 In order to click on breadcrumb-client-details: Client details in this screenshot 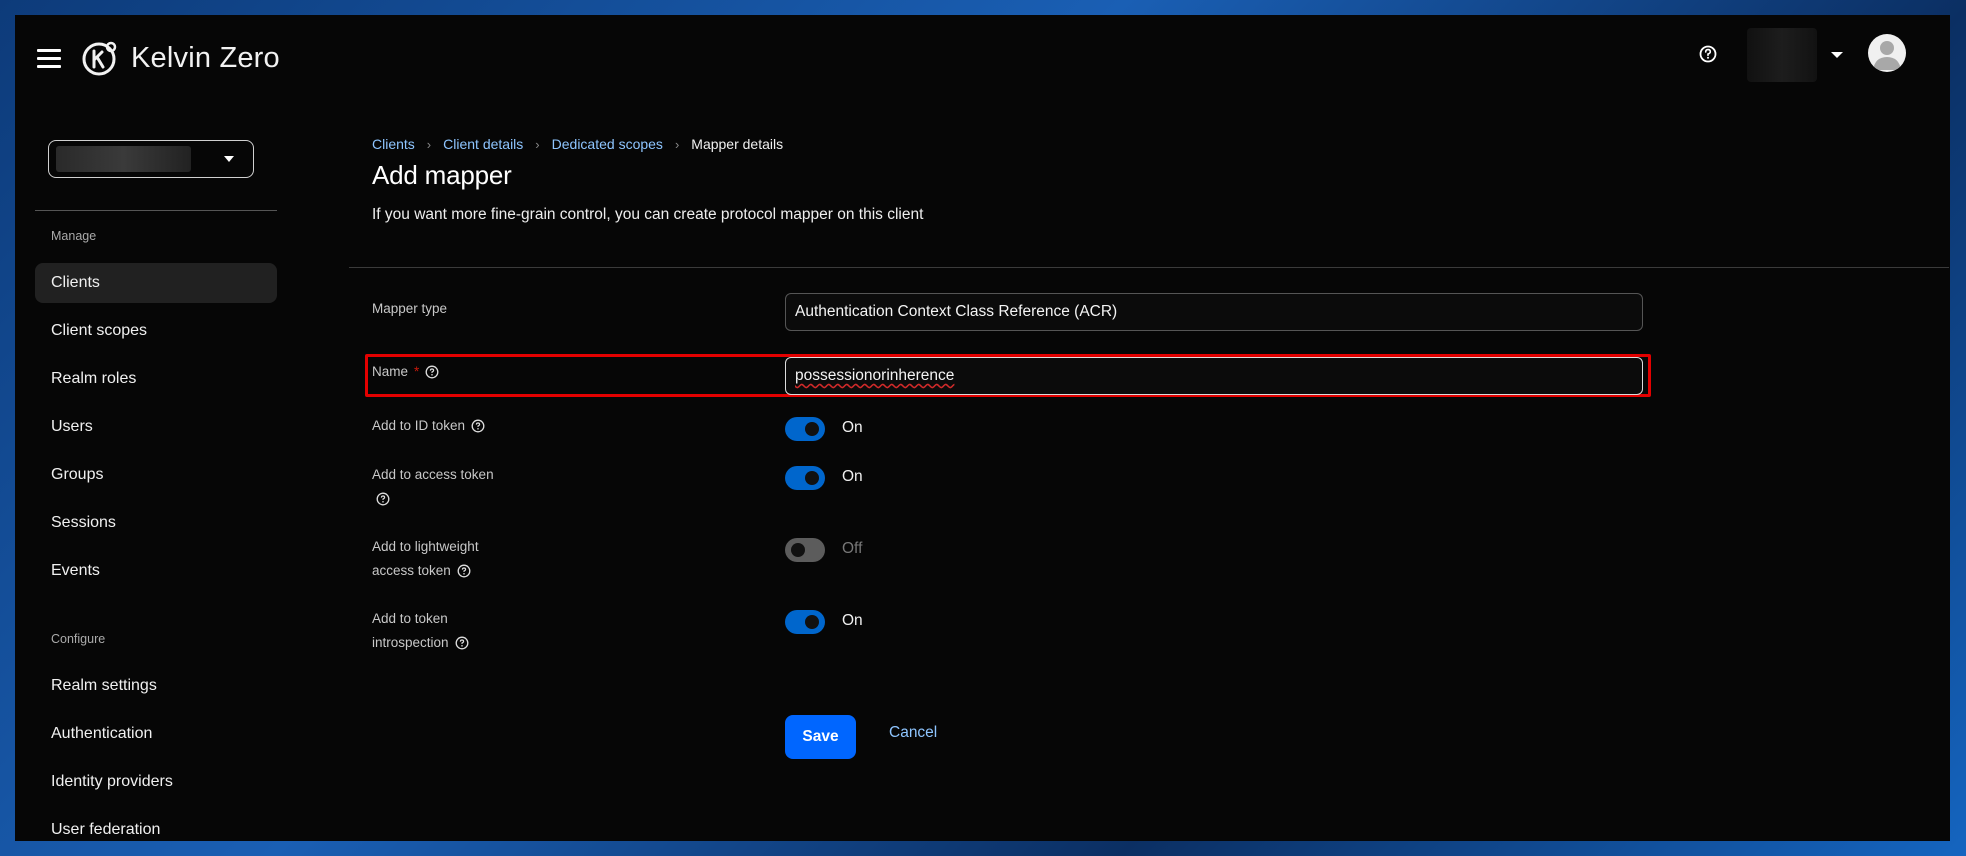, I will do `click(483, 144)`.